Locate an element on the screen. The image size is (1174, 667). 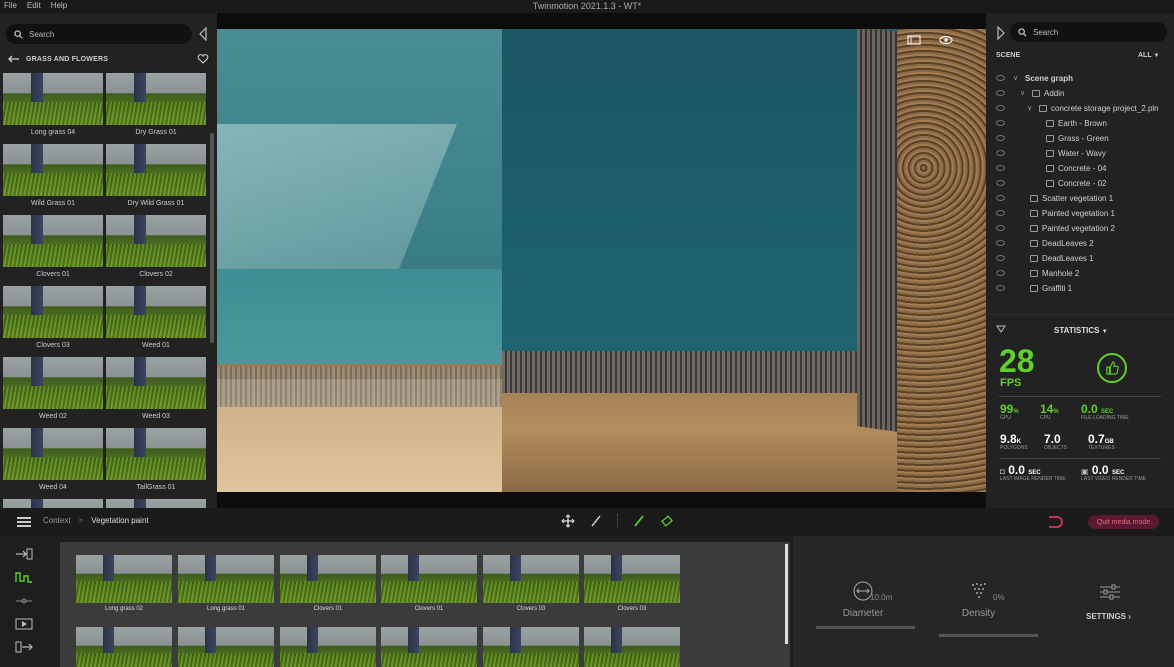
tree-item: Graffiti 1 is located at coordinates (1080, 288).